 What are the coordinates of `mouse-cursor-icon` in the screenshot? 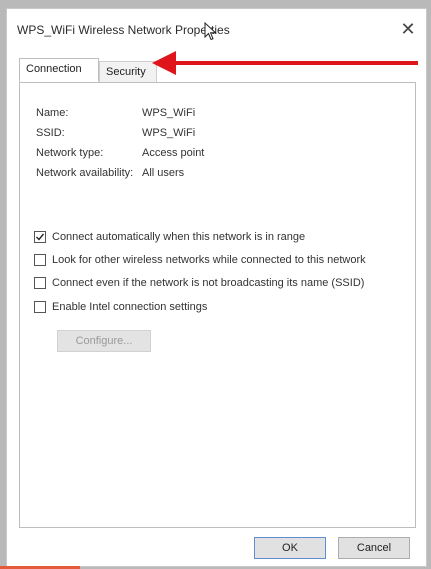 It's located at (210, 31).